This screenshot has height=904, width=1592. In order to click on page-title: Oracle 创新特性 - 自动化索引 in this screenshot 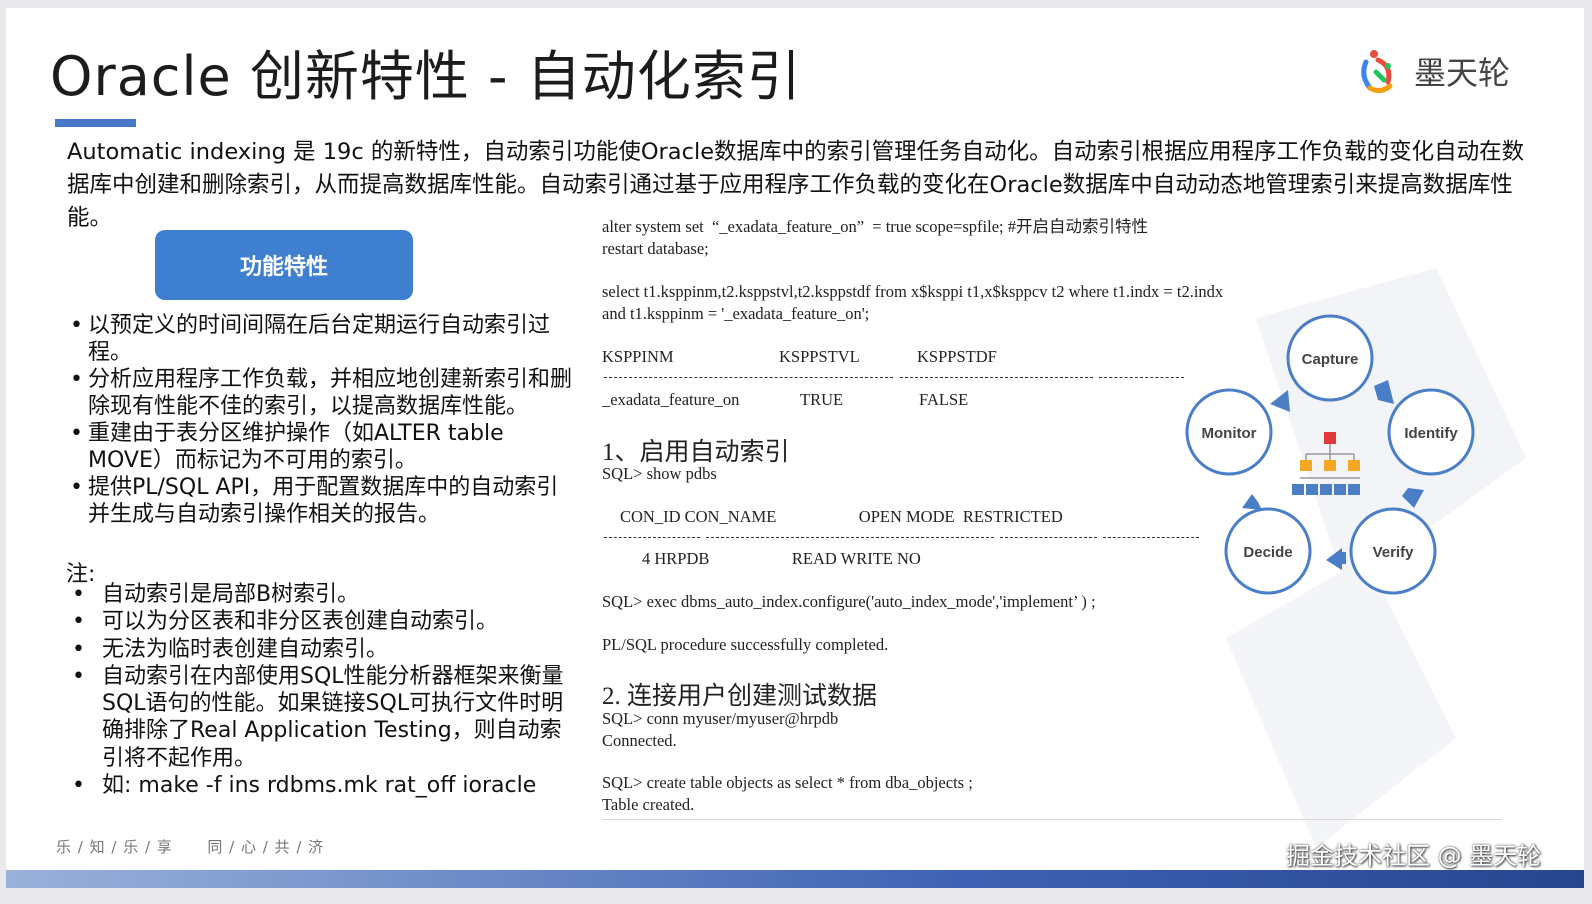, I will do `click(426, 76)`.